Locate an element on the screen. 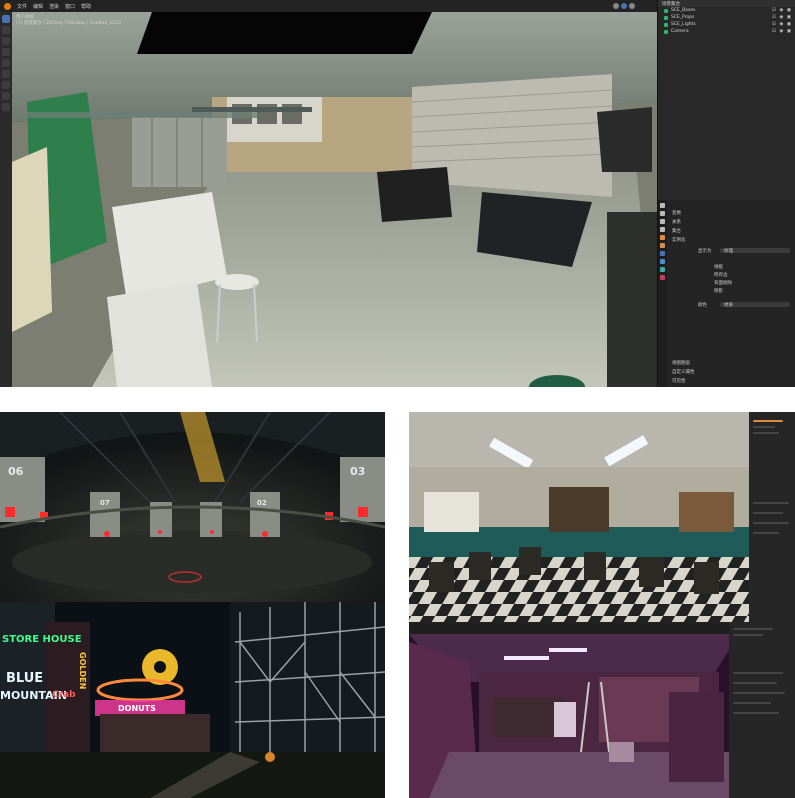  menu-render: 渲染 is located at coordinates (54, 6).